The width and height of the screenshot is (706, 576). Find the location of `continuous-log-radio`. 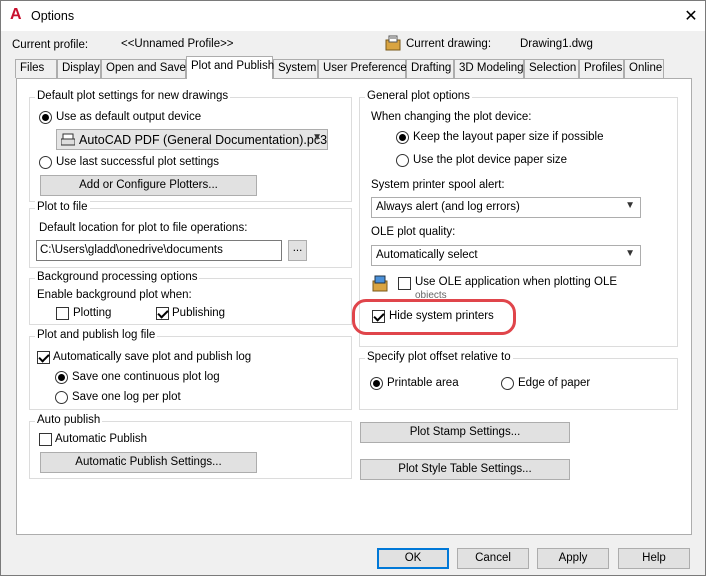

continuous-log-radio is located at coordinates (61, 377).